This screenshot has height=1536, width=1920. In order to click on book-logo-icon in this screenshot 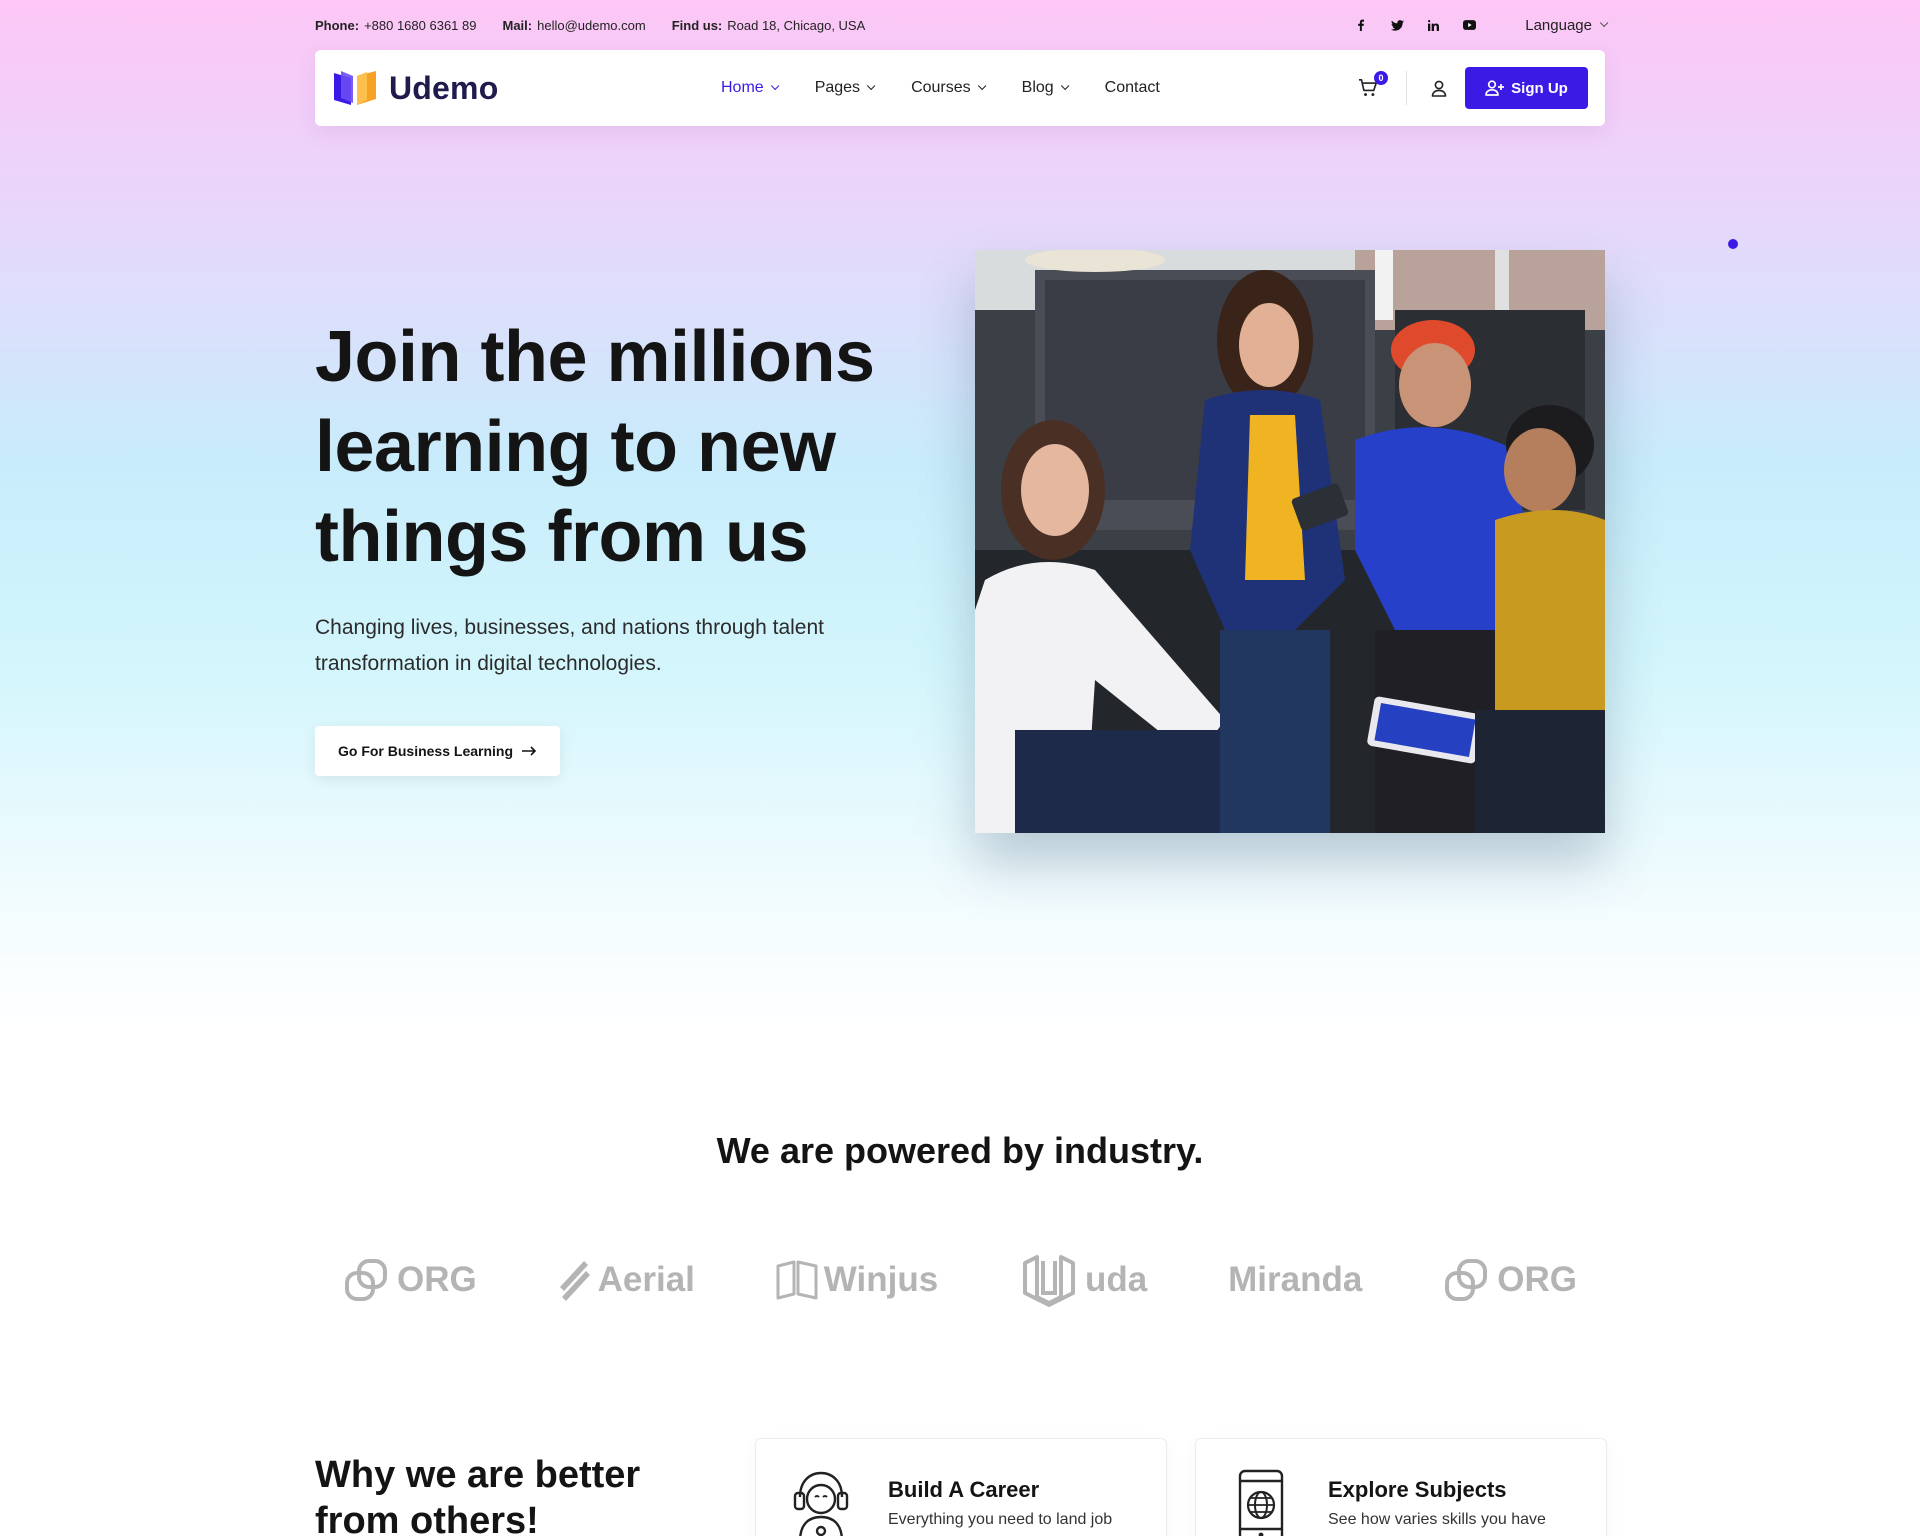, I will do `click(355, 88)`.